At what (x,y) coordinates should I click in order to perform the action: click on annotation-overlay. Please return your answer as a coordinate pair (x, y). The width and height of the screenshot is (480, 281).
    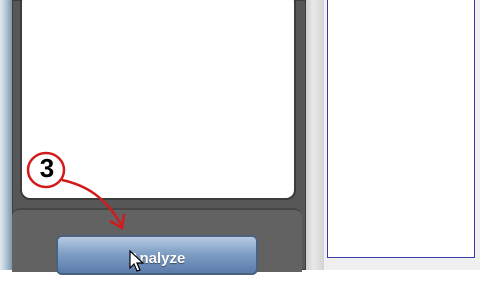
    Looking at the image, I should click on (76, 191).